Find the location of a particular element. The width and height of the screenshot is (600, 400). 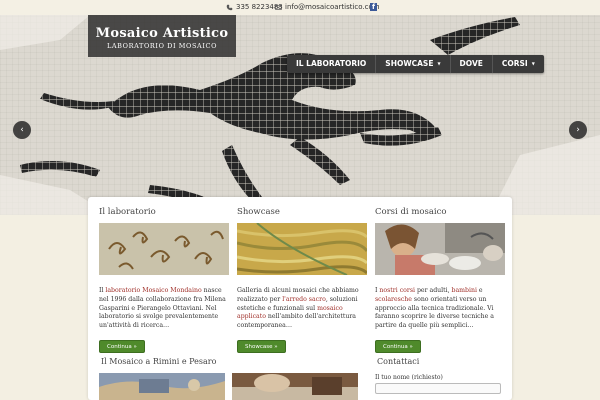

brand-title: Mosaico Artistico is located at coordinates (162, 33).